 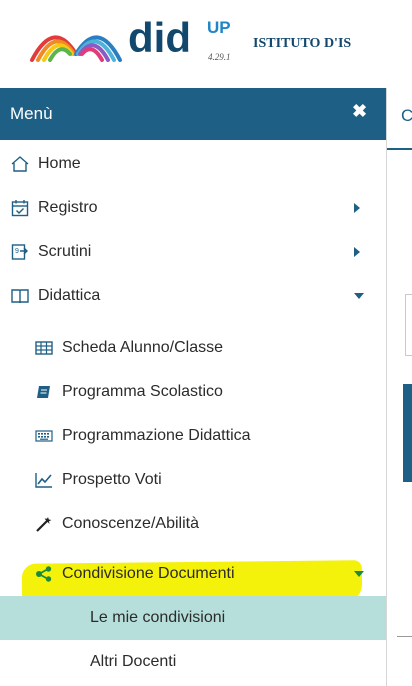 I want to click on school-name: ISTITUTO D'IS, so click(x=302, y=43).